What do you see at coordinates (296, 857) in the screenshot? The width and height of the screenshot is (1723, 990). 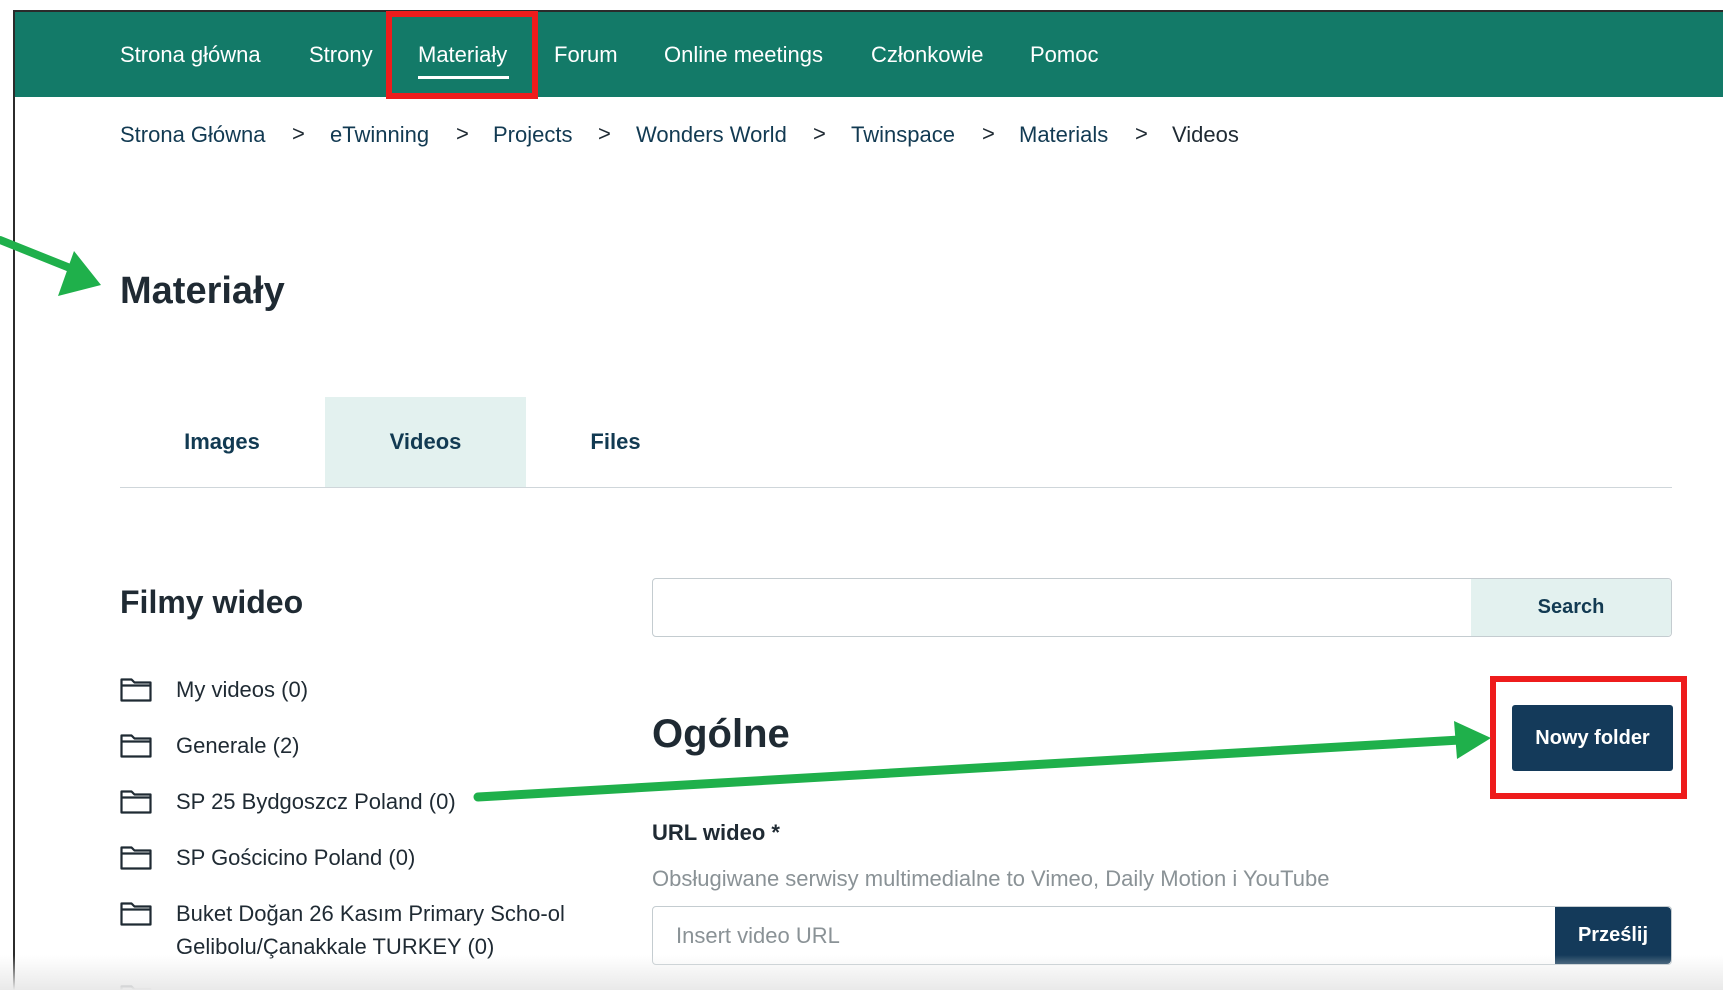 I see `folder-label: SP Gościcino Poland (0)` at bounding box center [296, 857].